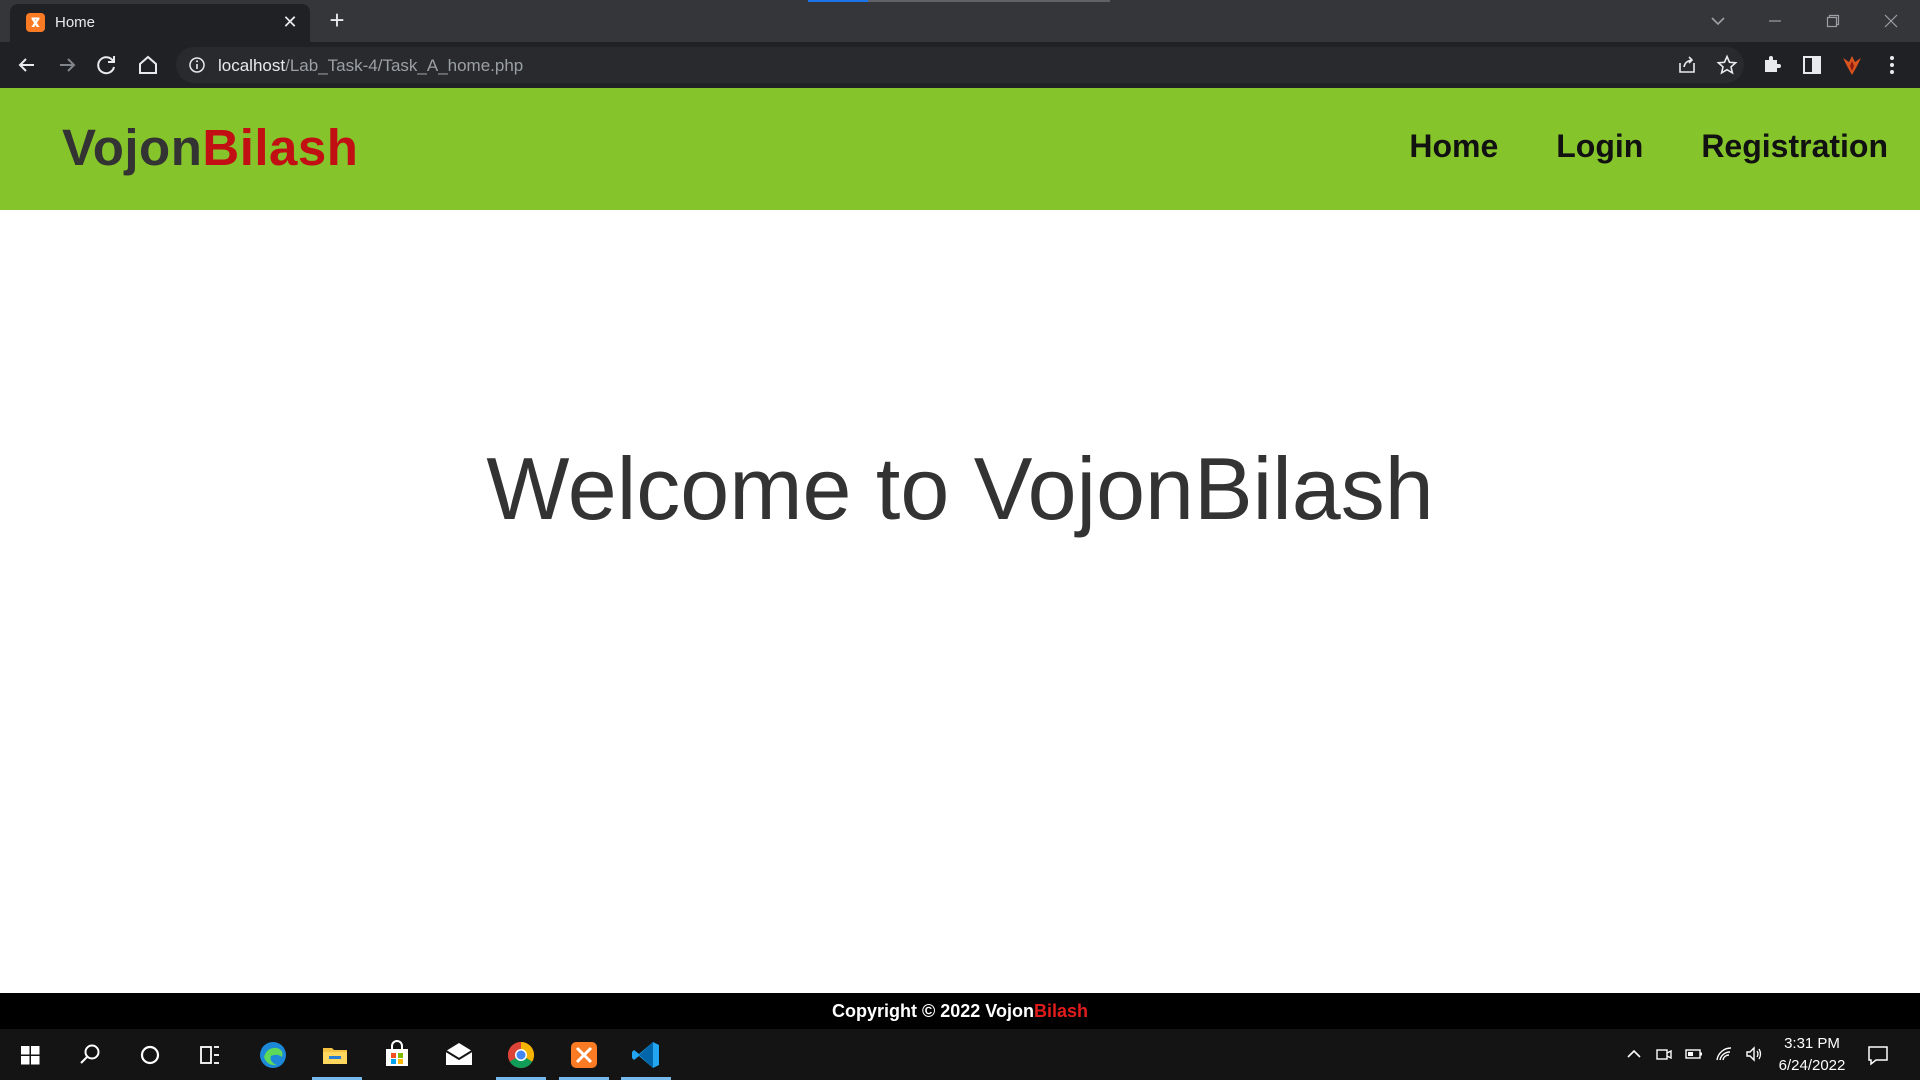 The height and width of the screenshot is (1080, 1920). I want to click on chrome-icon, so click(521, 1055).